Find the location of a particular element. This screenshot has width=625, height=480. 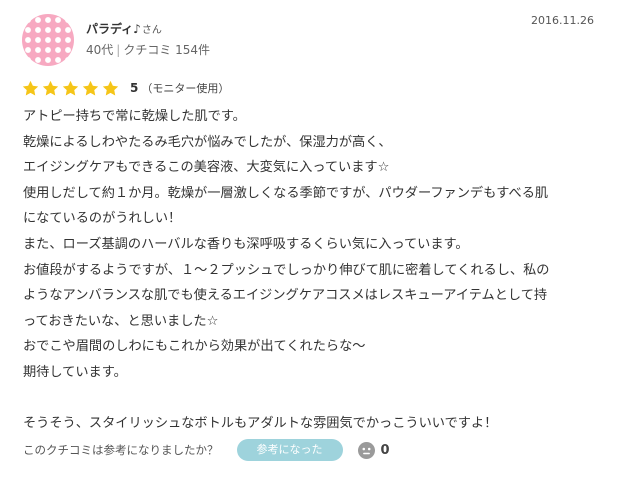

helpful-question: このクチコミは参考になりましたか？ is located at coordinates (121, 450).